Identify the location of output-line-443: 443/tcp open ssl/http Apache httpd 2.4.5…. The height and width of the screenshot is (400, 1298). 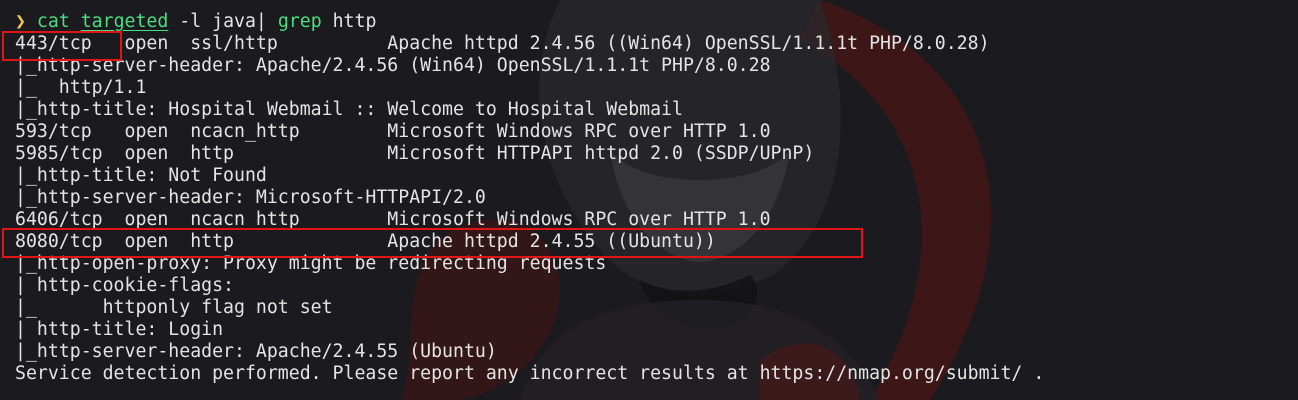
(502, 43).